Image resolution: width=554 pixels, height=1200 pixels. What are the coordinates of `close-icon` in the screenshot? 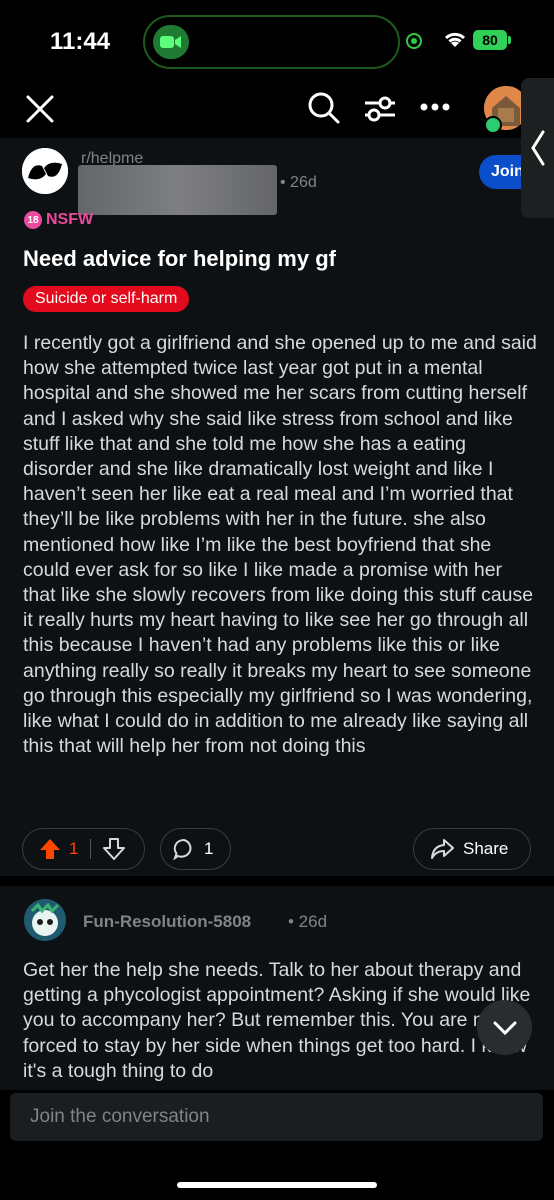 It's located at (40, 109).